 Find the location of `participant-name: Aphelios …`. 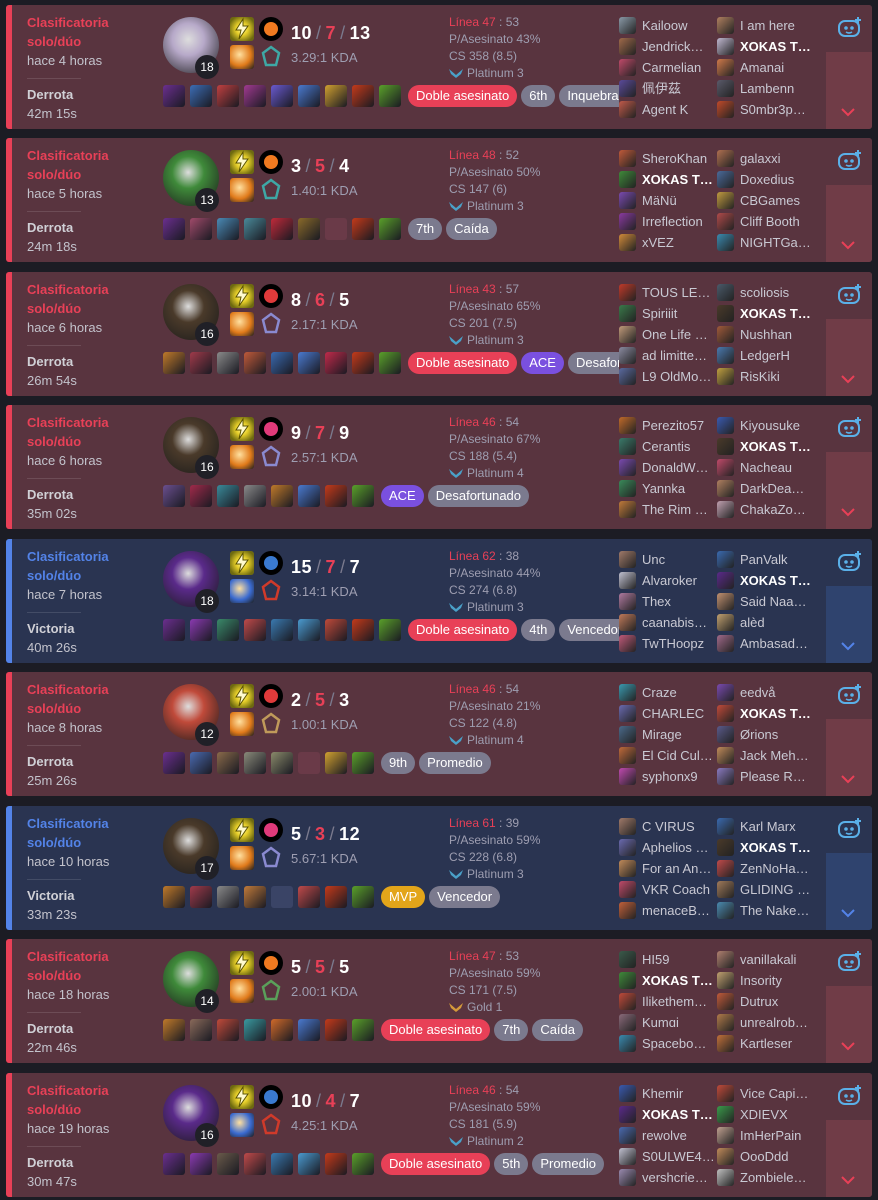

participant-name: Aphelios … is located at coordinates (680, 847).